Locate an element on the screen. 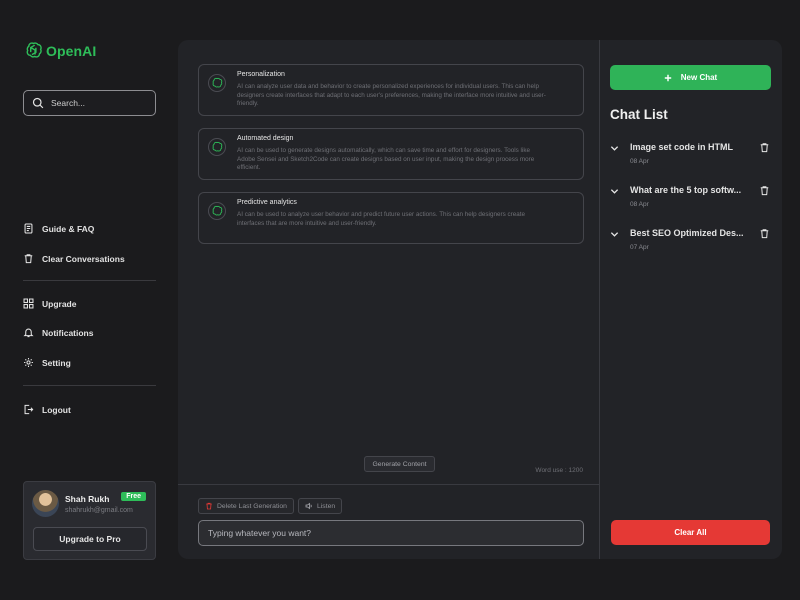 The width and height of the screenshot is (800, 600). avatar is located at coordinates (45, 503).